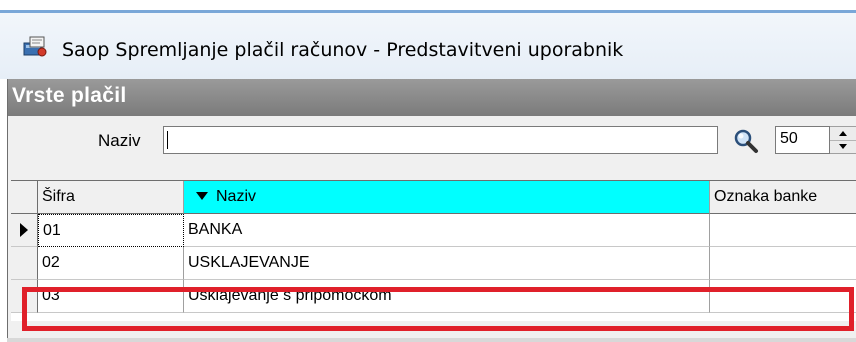 Image resolution: width=856 pixels, height=342 pixels. I want to click on page-size-spinner, so click(843, 140).